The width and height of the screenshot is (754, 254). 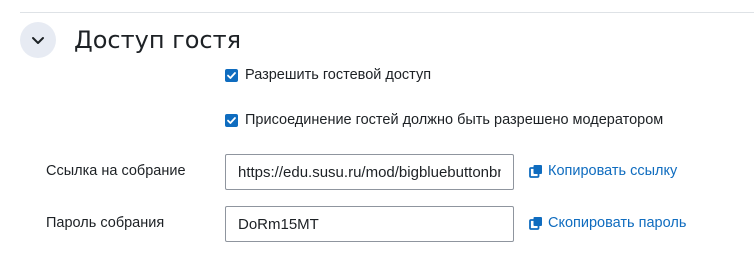 What do you see at coordinates (369, 224) in the screenshot?
I see `meeting-password-input` at bounding box center [369, 224].